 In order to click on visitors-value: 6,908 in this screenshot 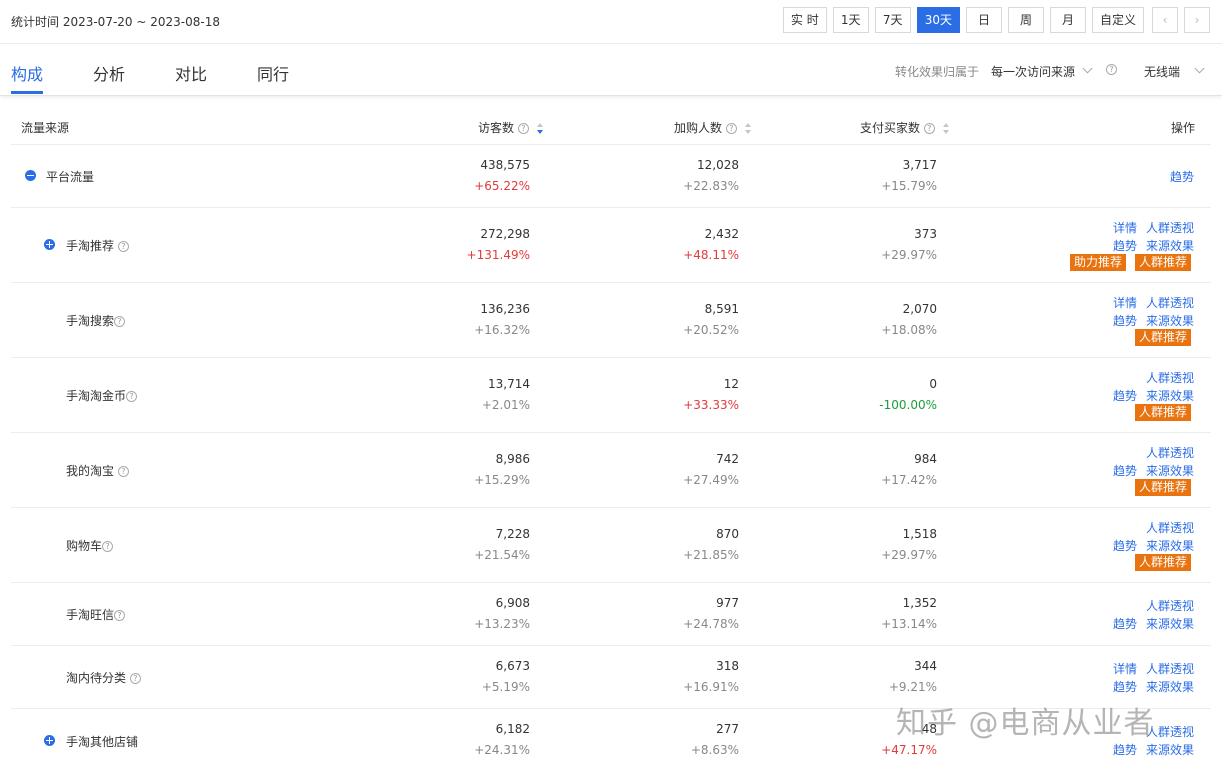, I will do `click(512, 603)`.